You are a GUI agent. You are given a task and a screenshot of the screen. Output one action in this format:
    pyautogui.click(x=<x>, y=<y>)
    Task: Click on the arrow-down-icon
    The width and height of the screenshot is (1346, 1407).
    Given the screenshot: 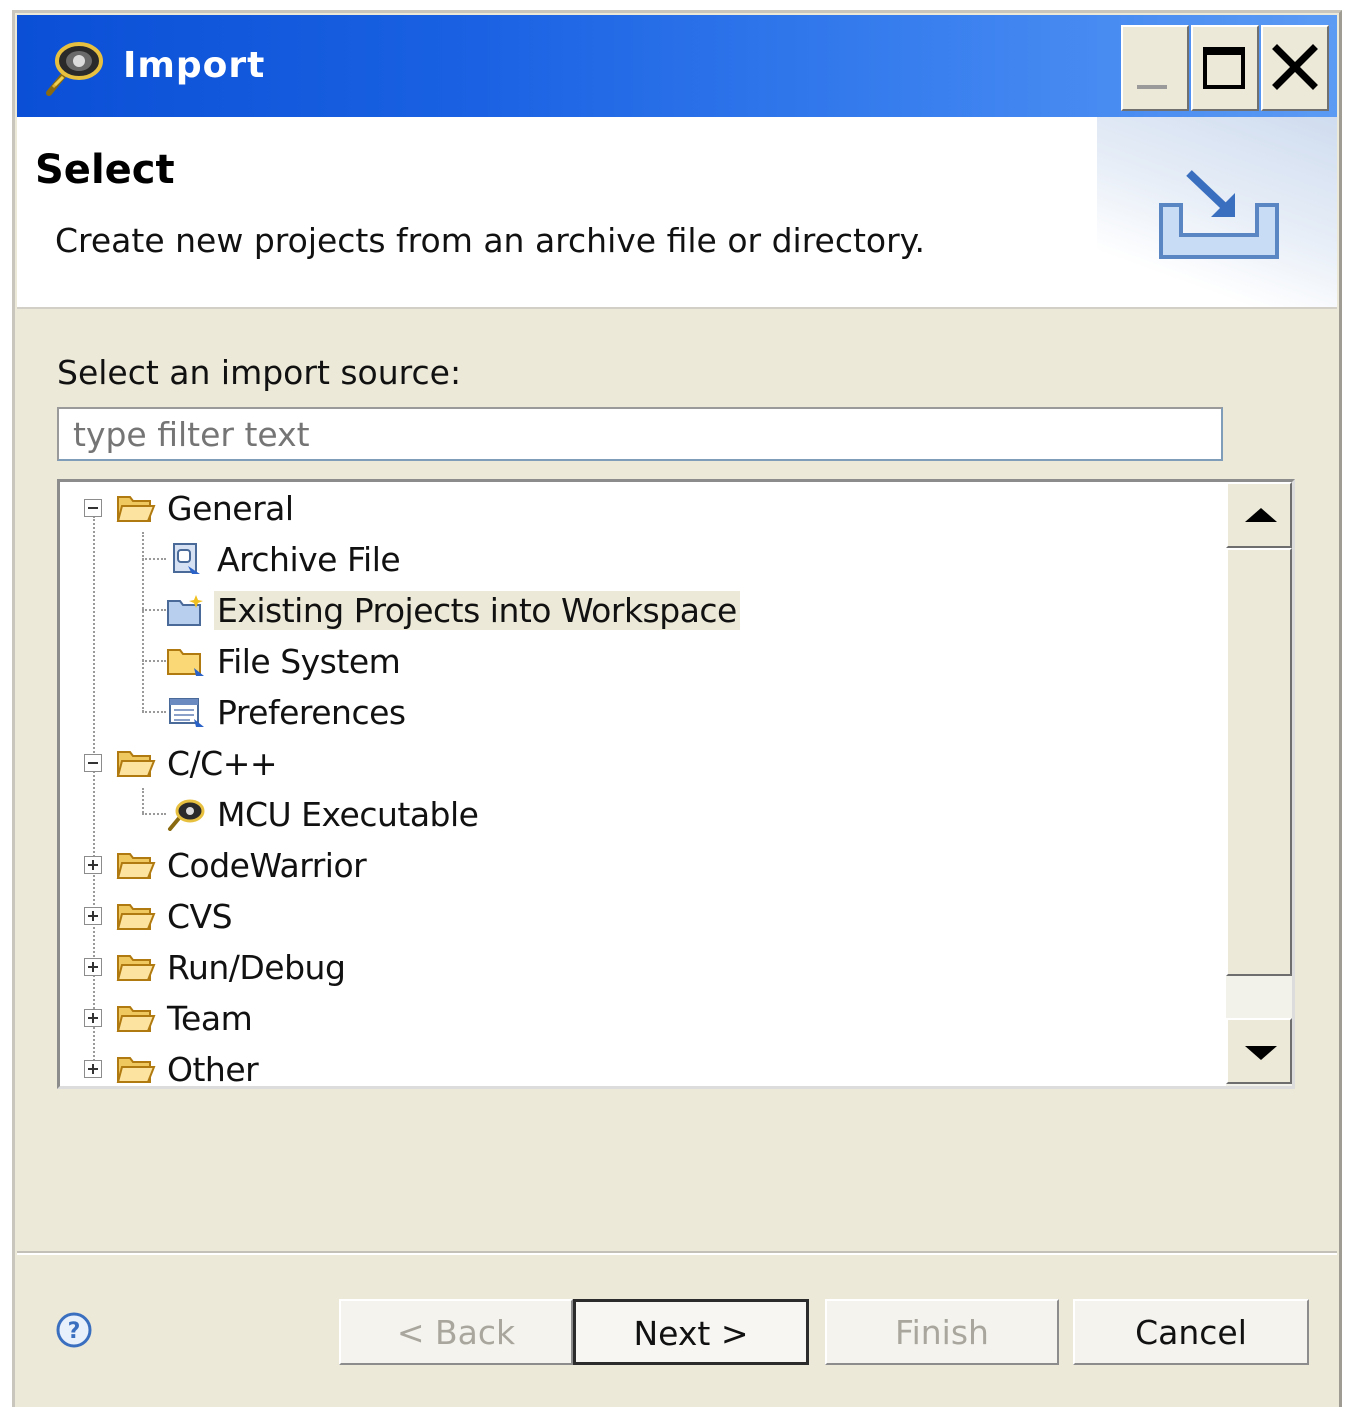 What is the action you would take?
    pyautogui.click(x=1261, y=1053)
    